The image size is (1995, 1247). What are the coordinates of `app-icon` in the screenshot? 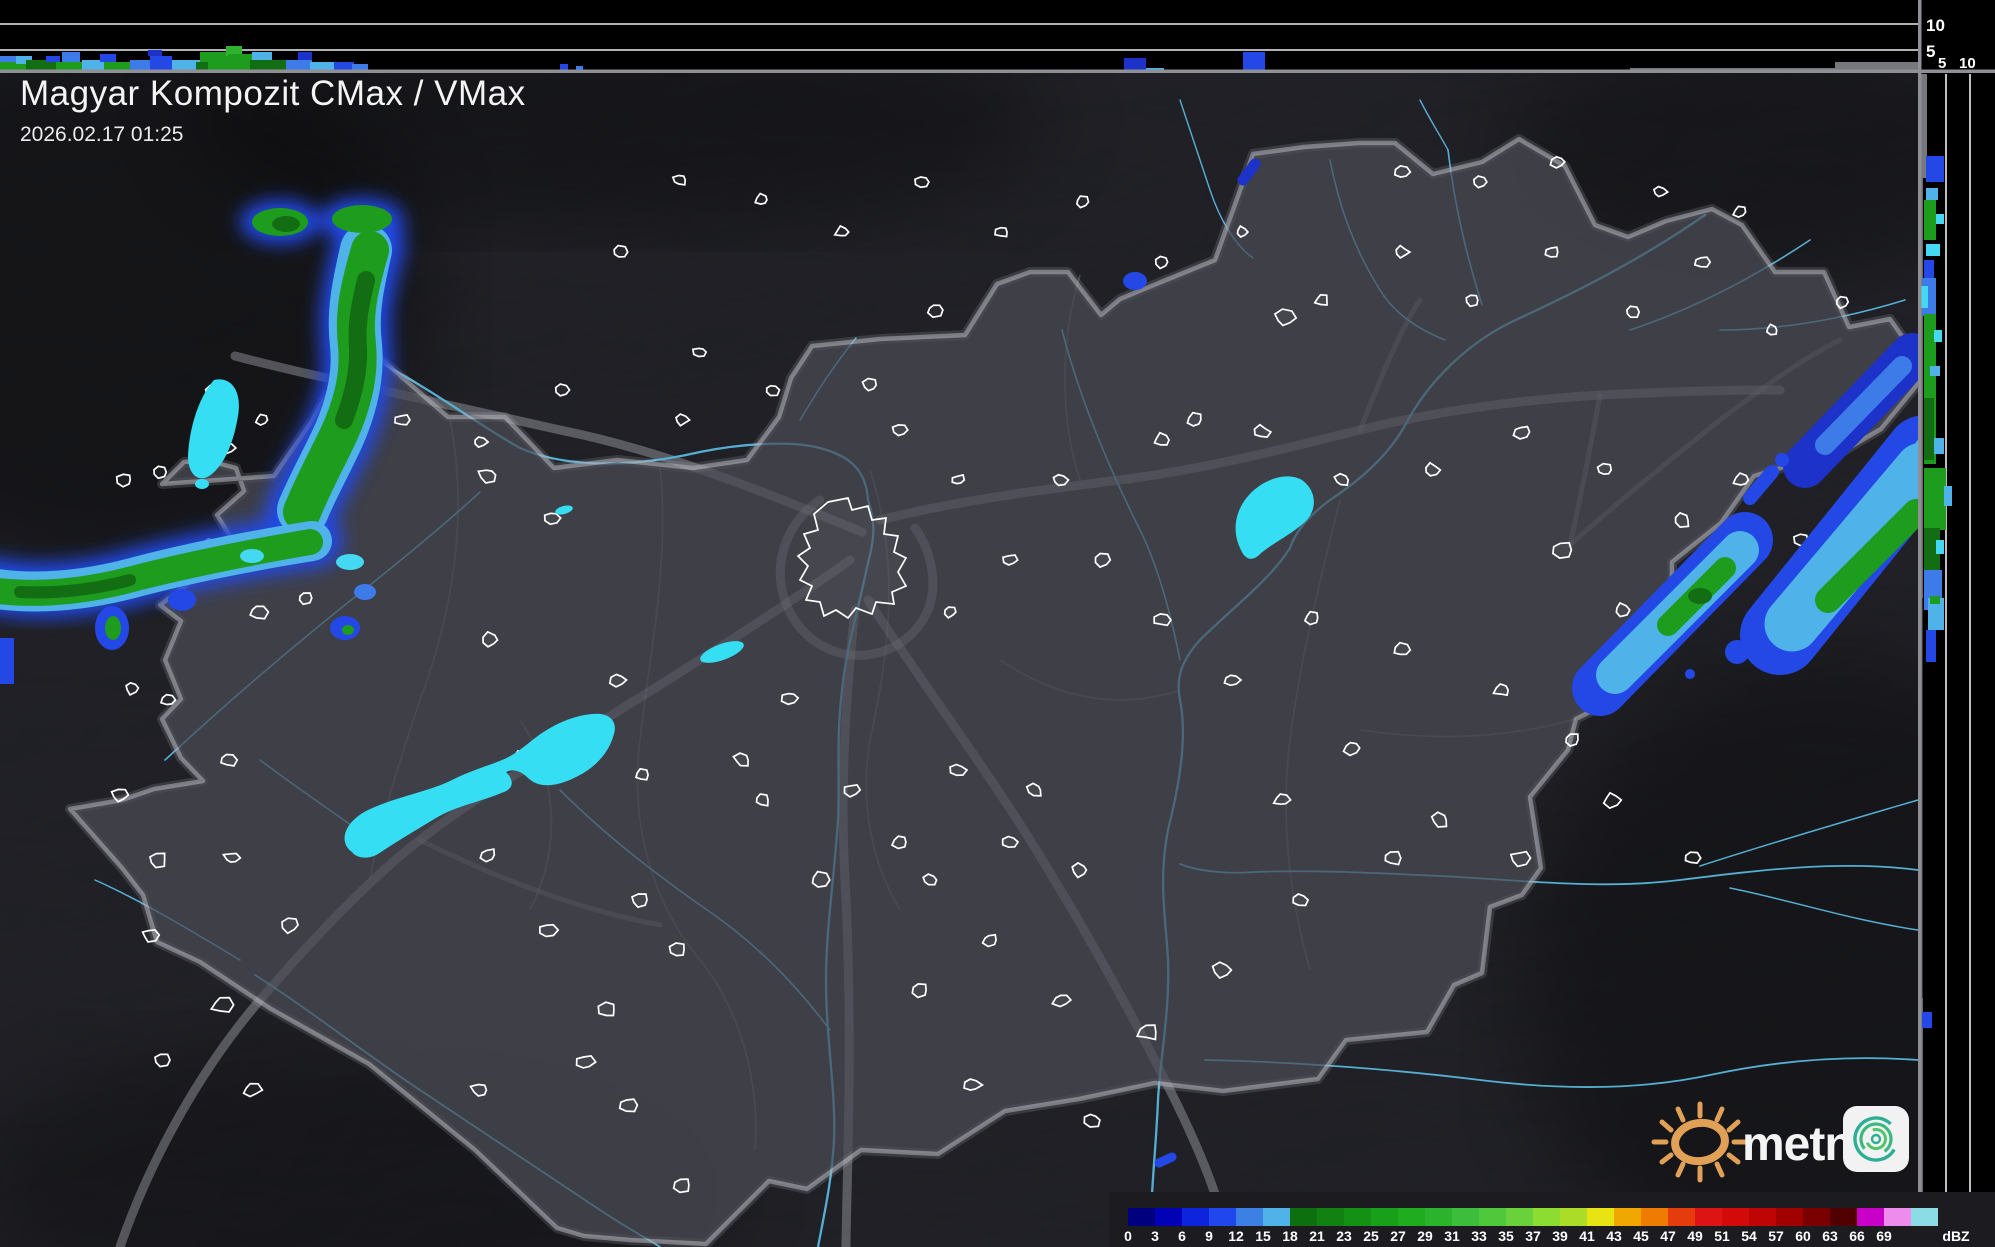 It's located at (1876, 1139).